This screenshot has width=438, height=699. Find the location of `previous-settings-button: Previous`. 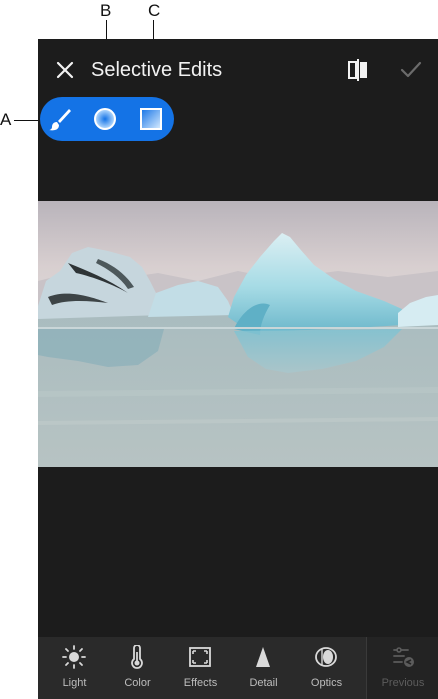

previous-settings-button: Previous is located at coordinates (402, 668).